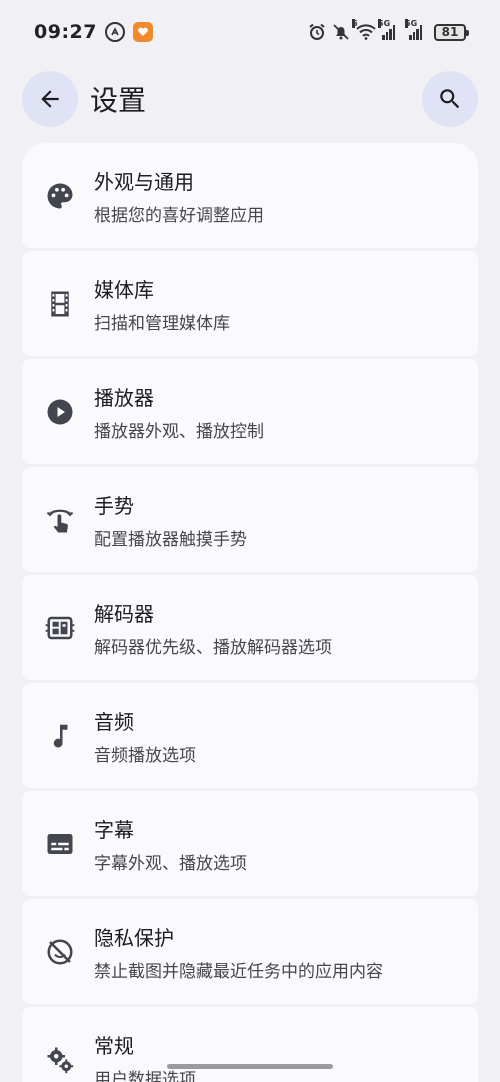 The width and height of the screenshot is (500, 1082). What do you see at coordinates (250, 1044) in the screenshot?
I see `settings-item-general: 常规 用户数据选项` at bounding box center [250, 1044].